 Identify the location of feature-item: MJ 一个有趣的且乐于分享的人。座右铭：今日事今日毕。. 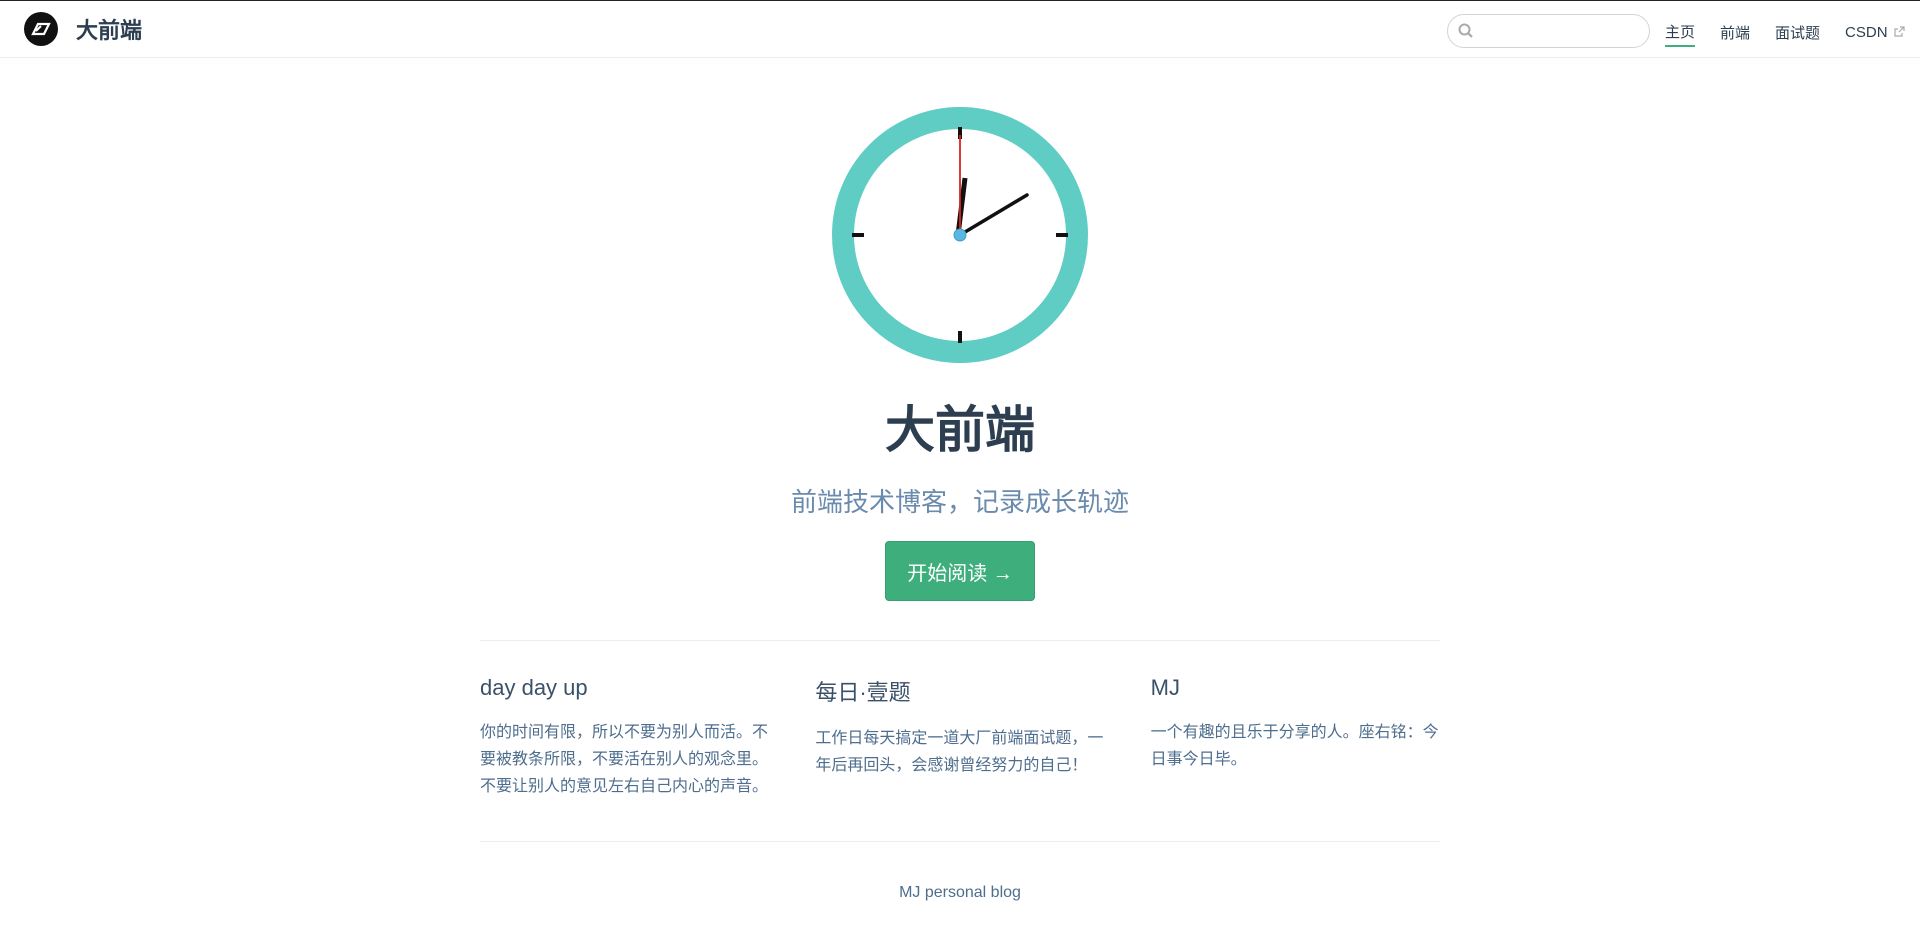
(1295, 737).